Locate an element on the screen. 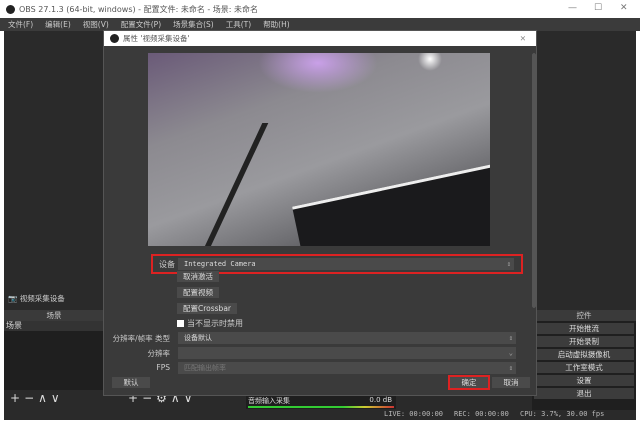 This screenshot has width=640, height=428. configure-video-button: 配置视频 is located at coordinates (198, 292).